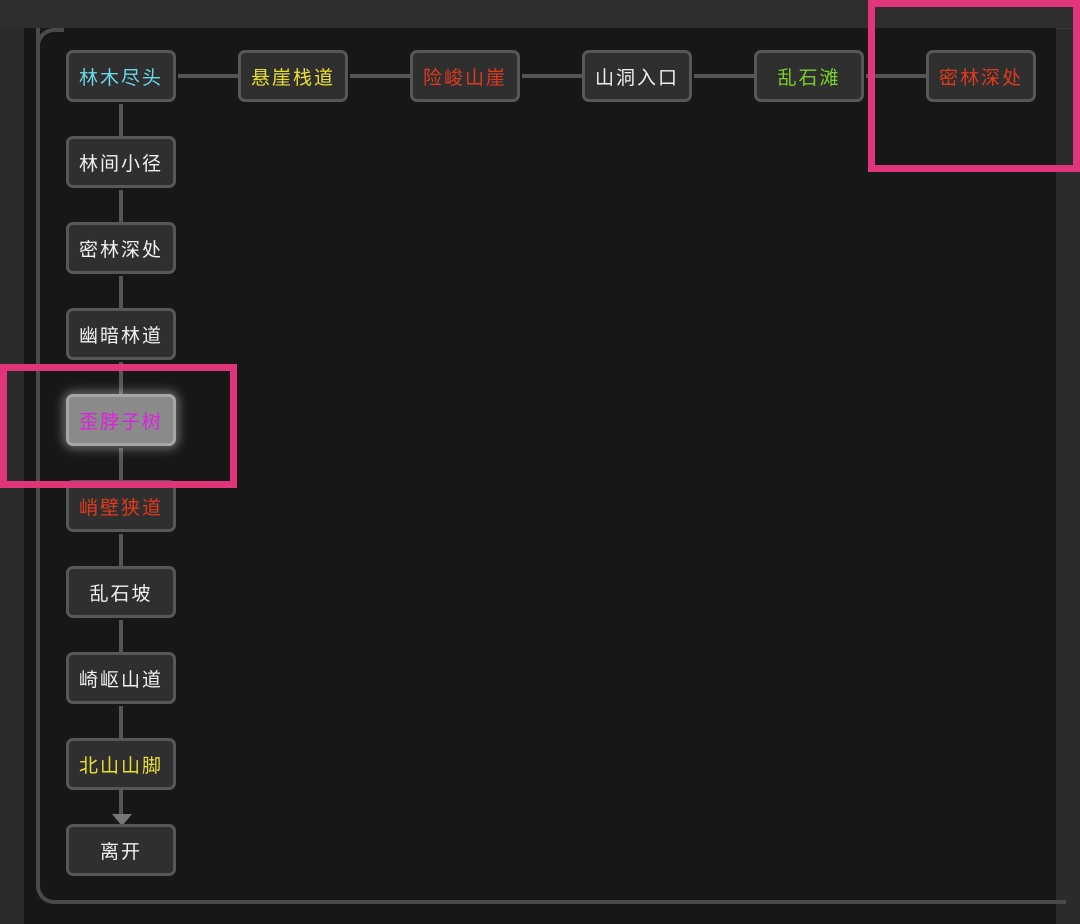 The height and width of the screenshot is (924, 1080). Describe the element at coordinates (121, 764) in the screenshot. I see `location-node: 北山山脚` at that location.